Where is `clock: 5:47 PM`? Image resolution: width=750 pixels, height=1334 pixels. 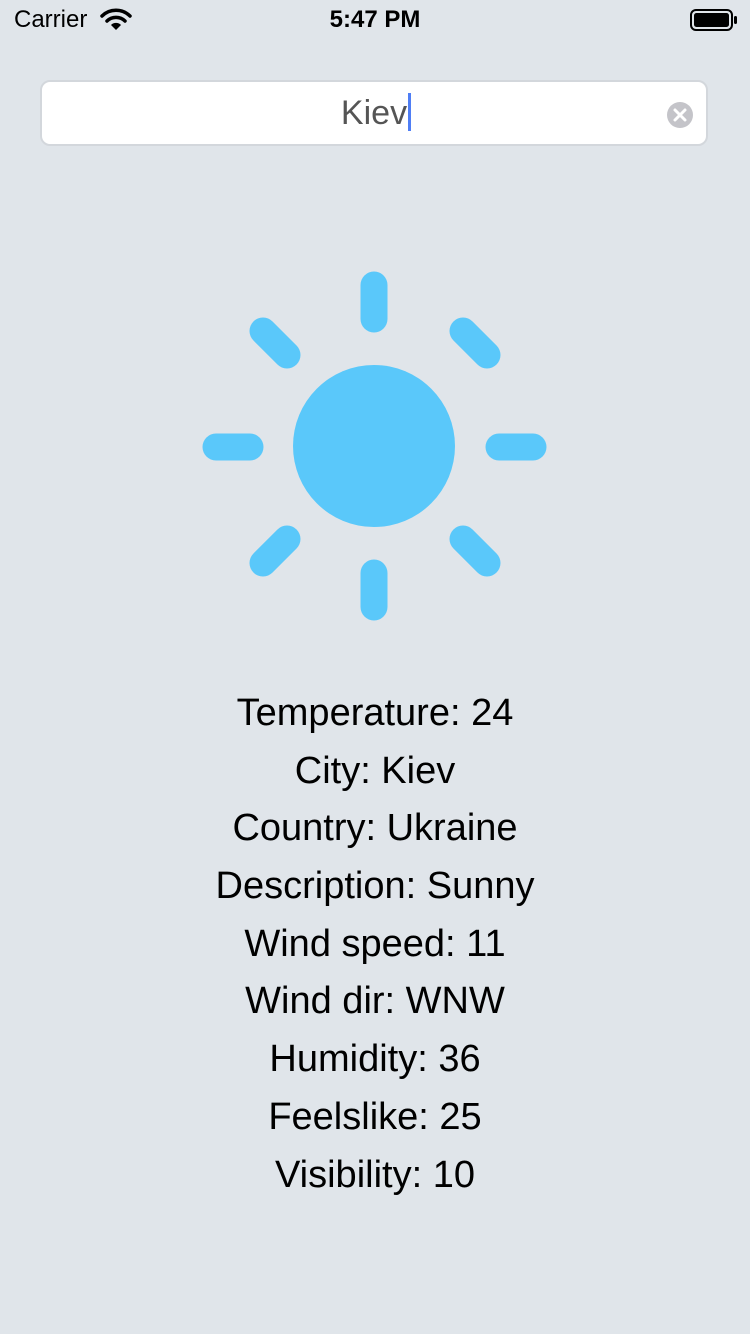
clock: 5:47 PM is located at coordinates (375, 19).